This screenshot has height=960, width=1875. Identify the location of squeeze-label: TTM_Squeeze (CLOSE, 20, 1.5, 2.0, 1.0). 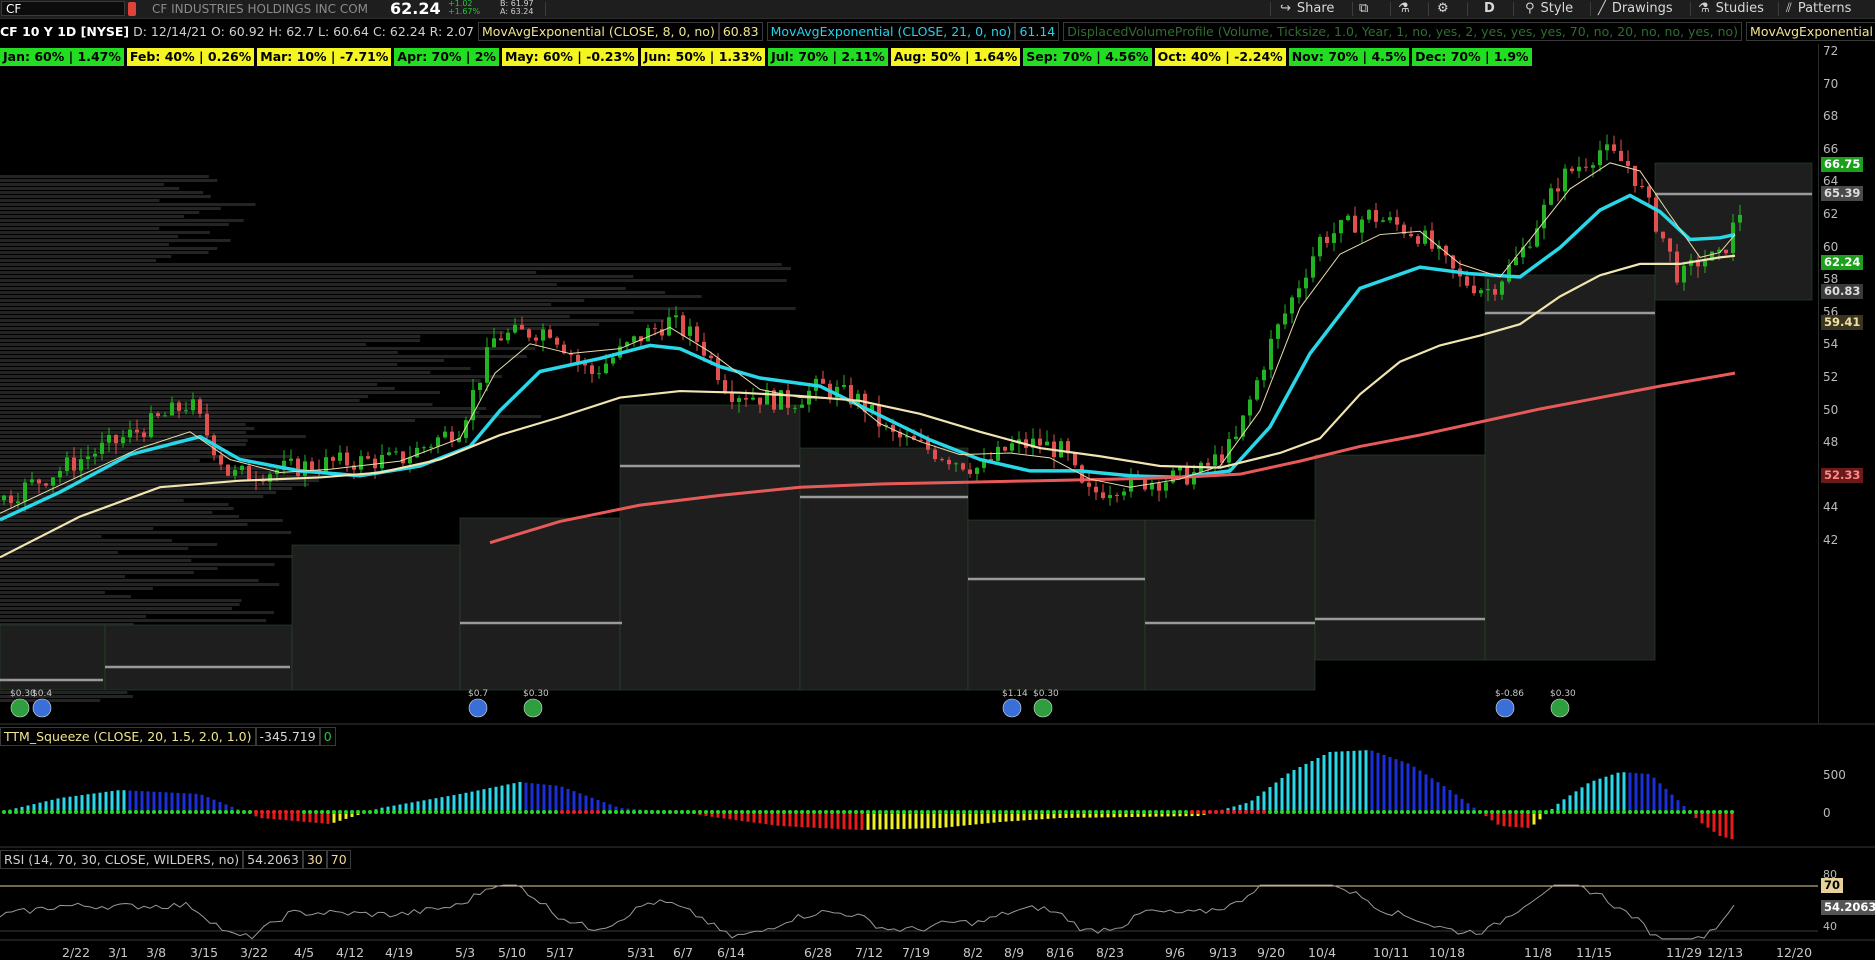
(128, 736).